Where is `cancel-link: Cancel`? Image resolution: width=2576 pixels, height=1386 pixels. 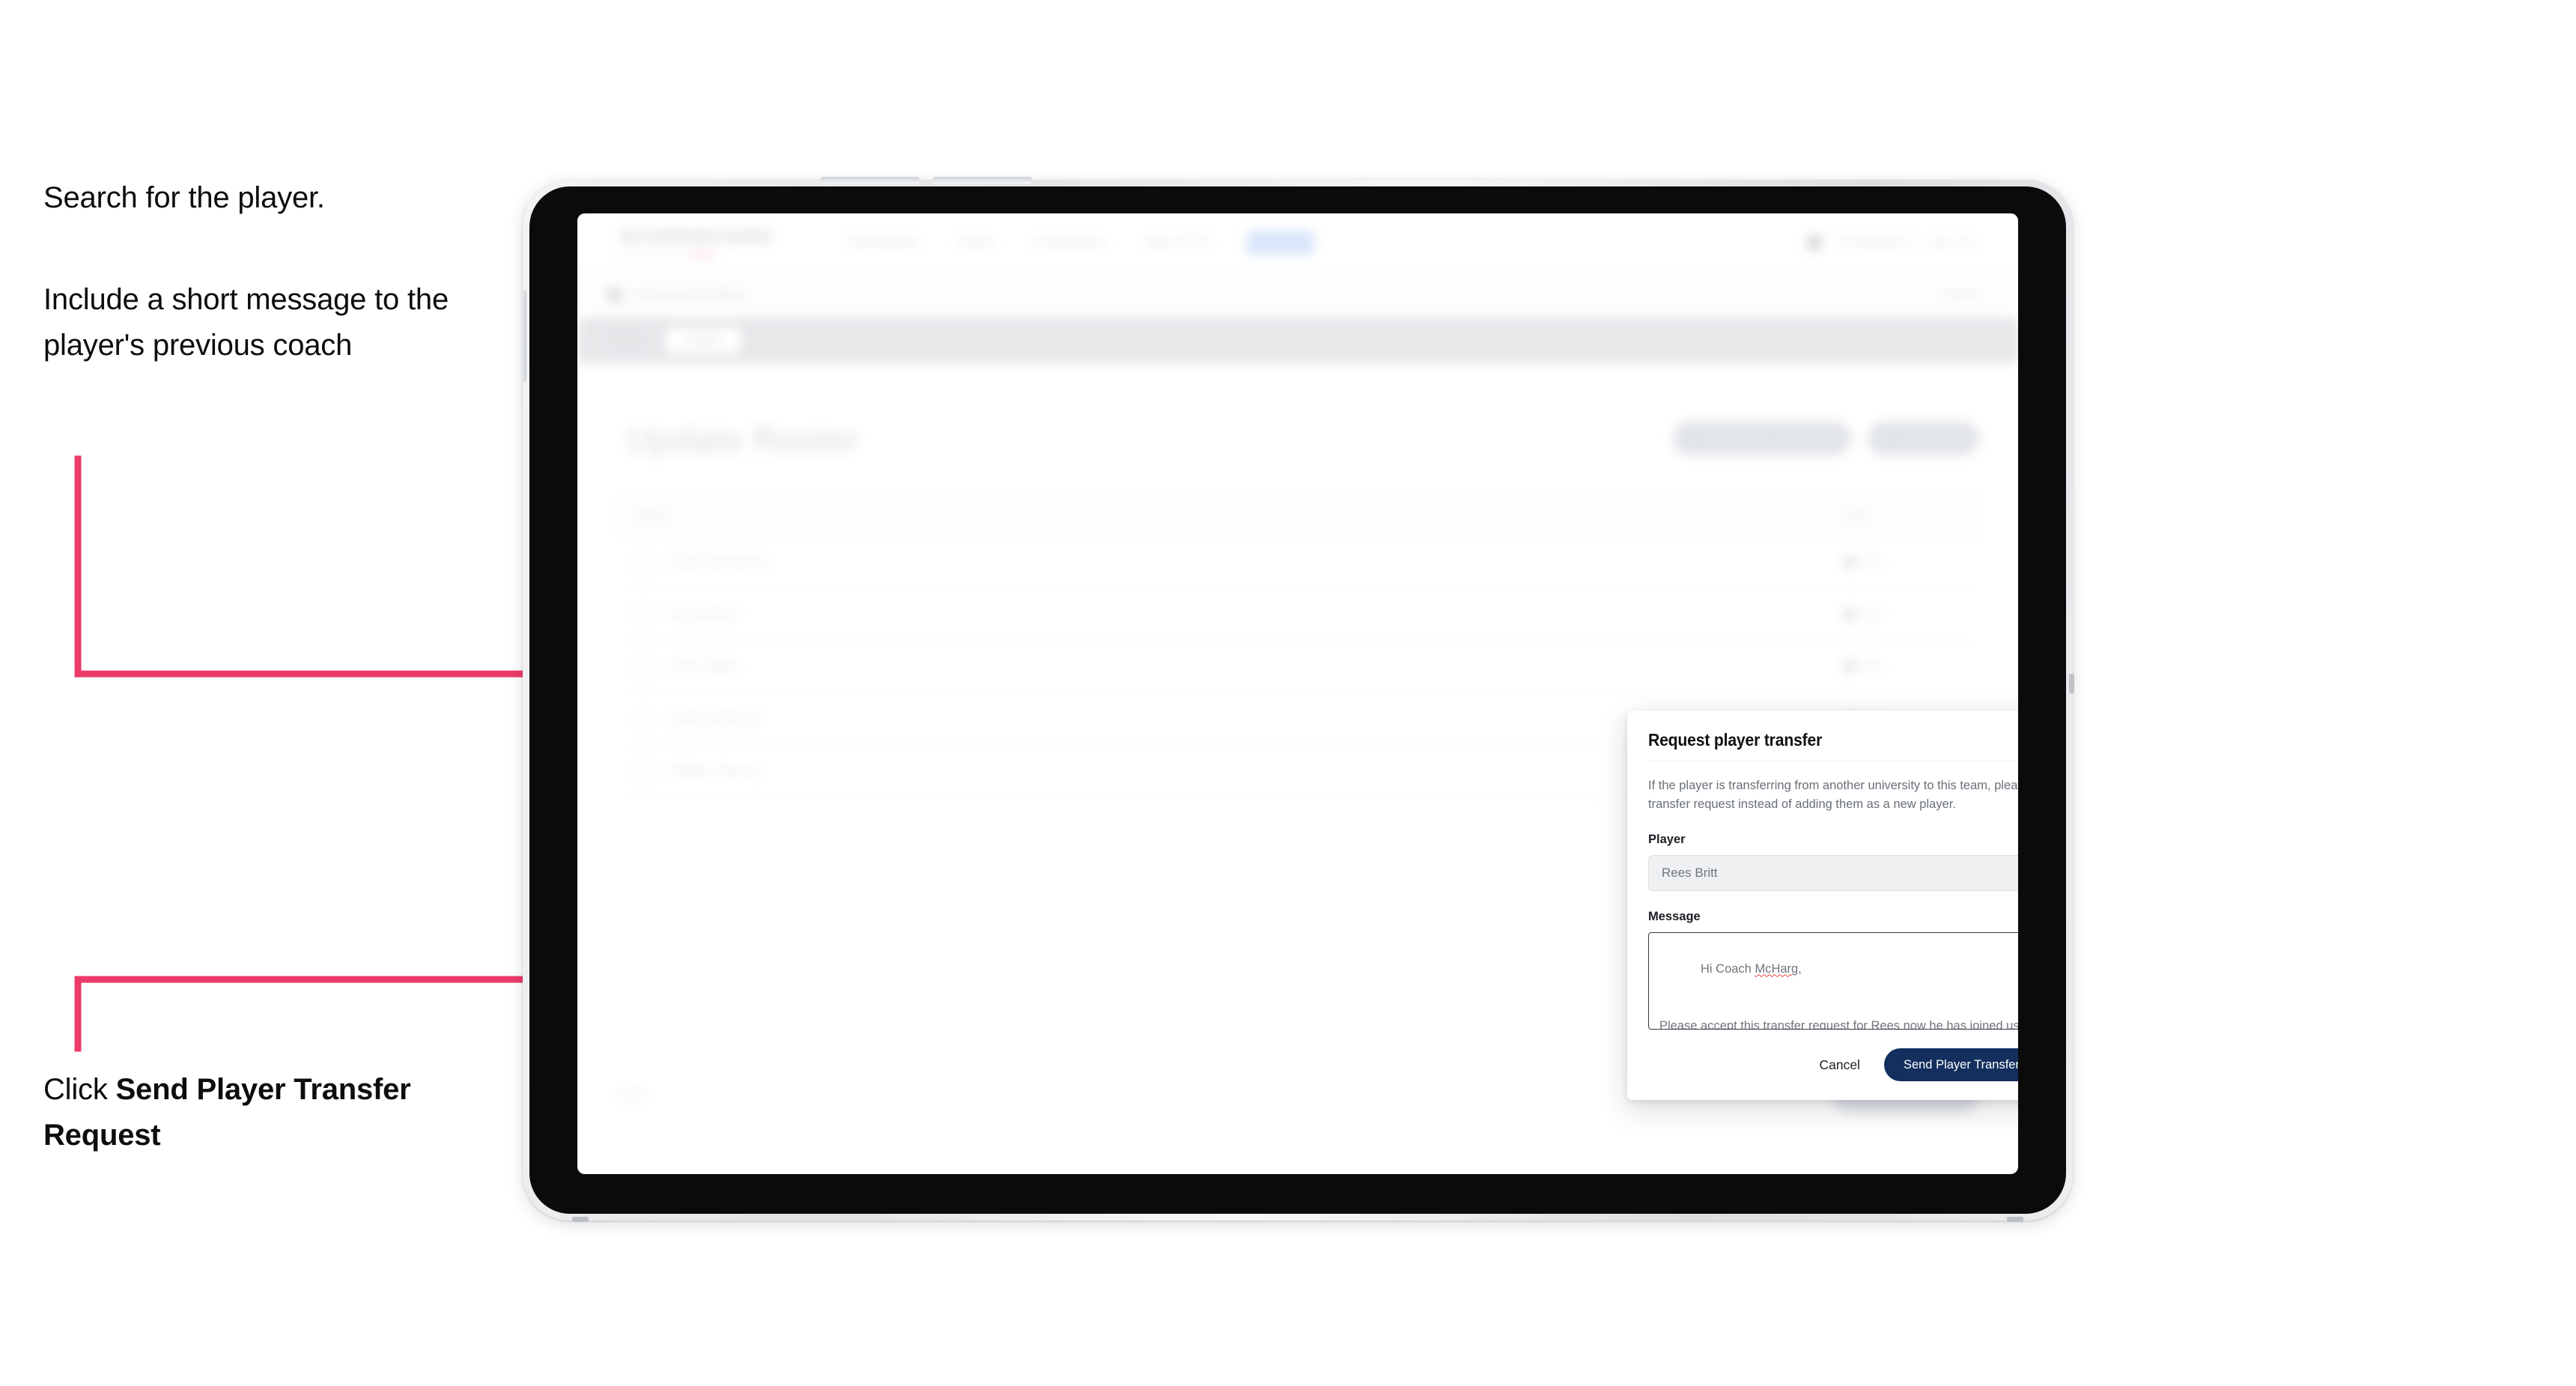
cancel-link: Cancel is located at coordinates (1960, 295).